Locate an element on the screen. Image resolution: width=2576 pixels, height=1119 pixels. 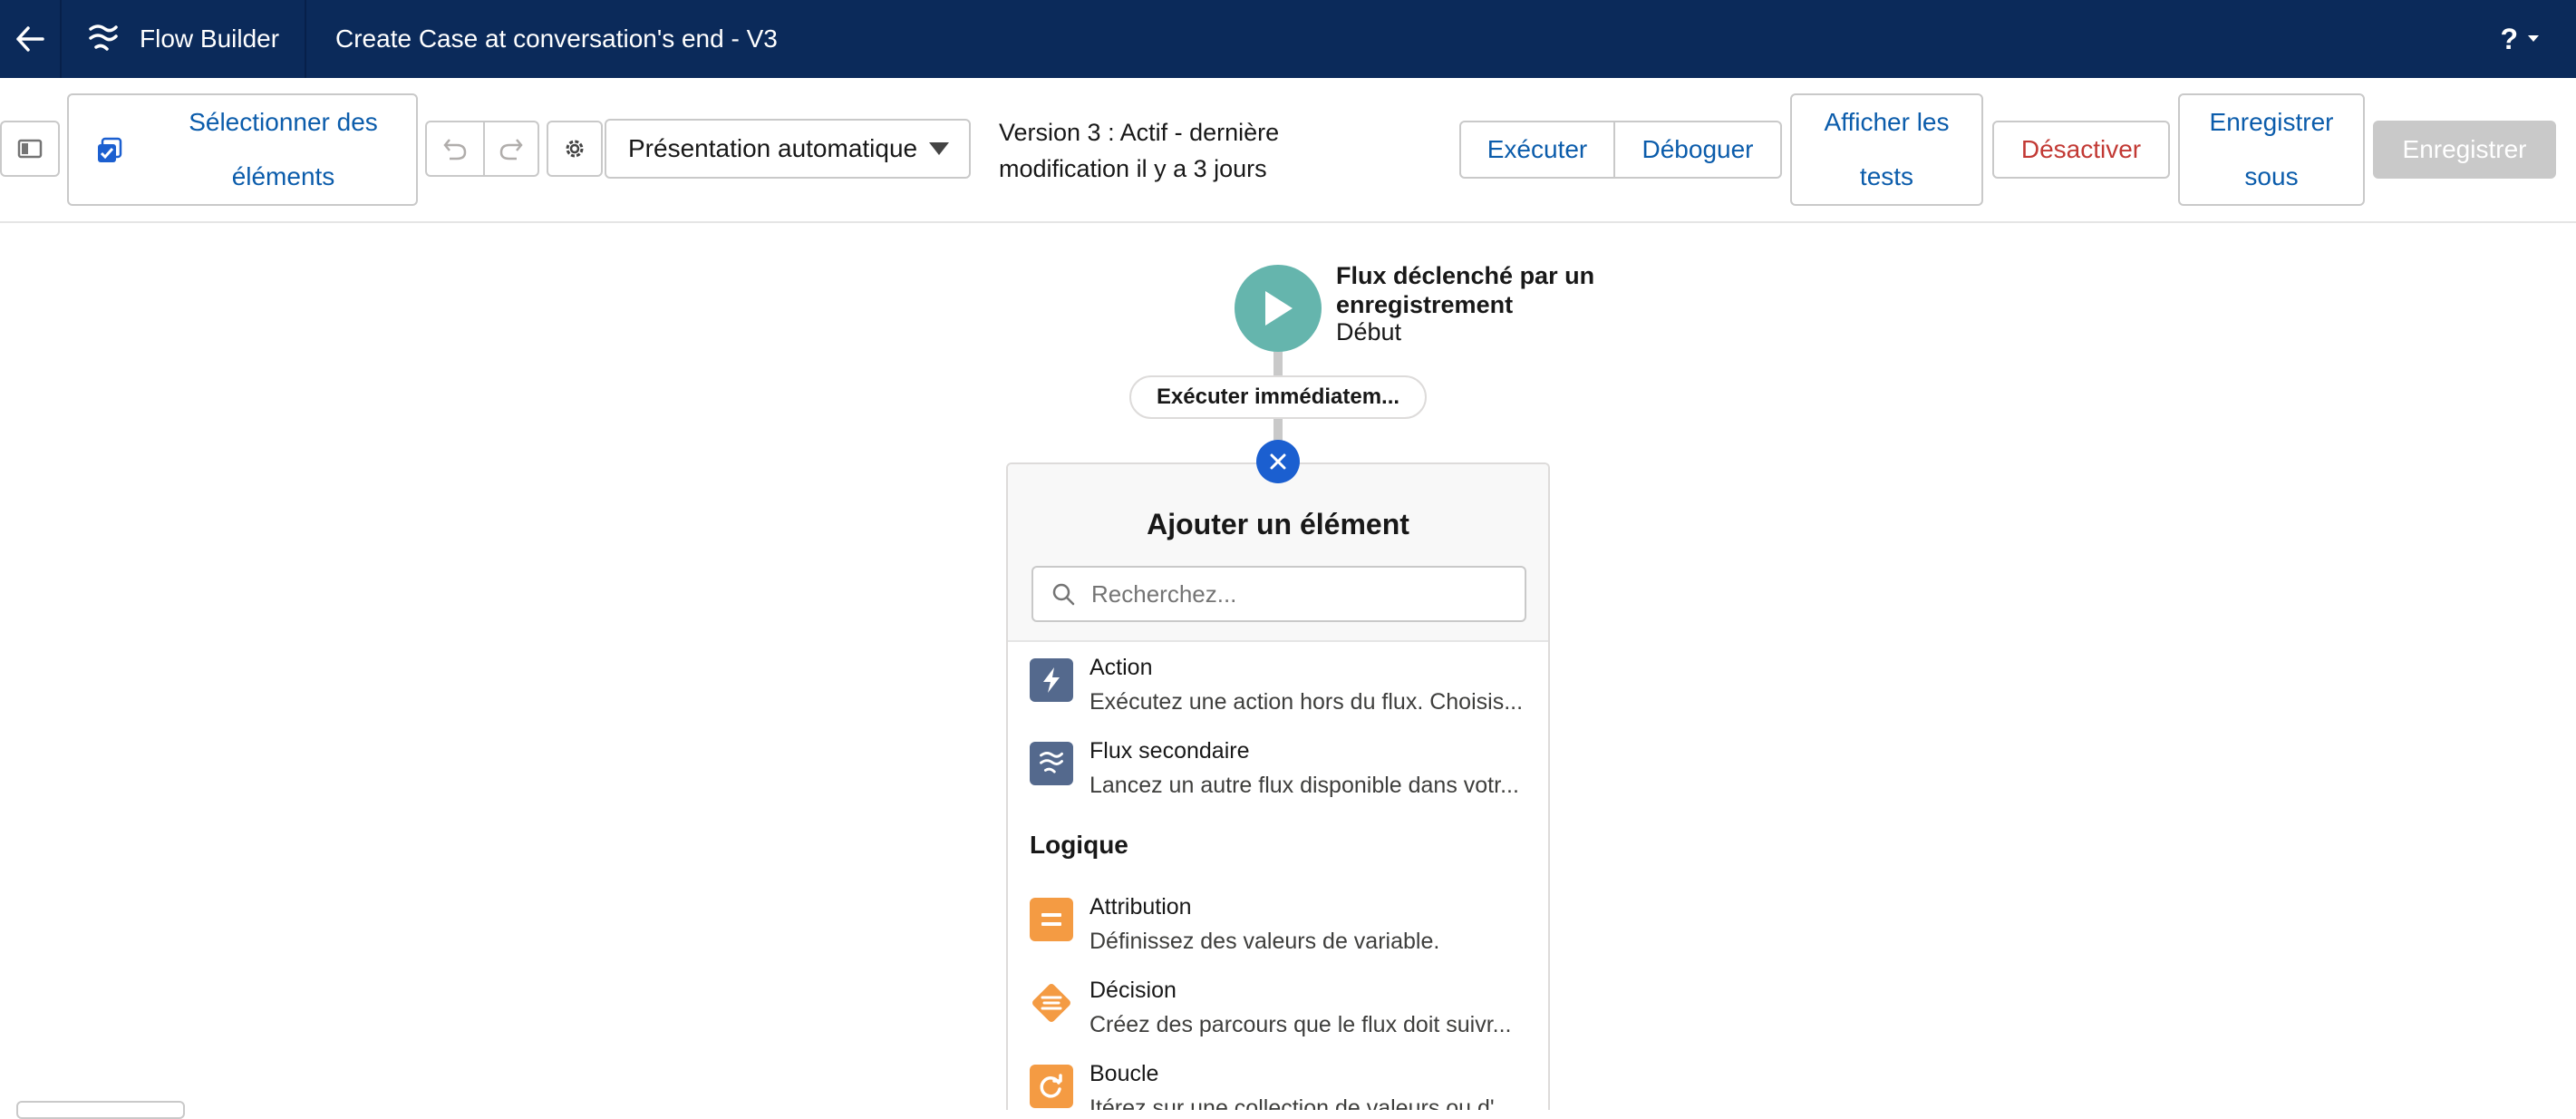
flow-settings-button is located at coordinates (575, 149).